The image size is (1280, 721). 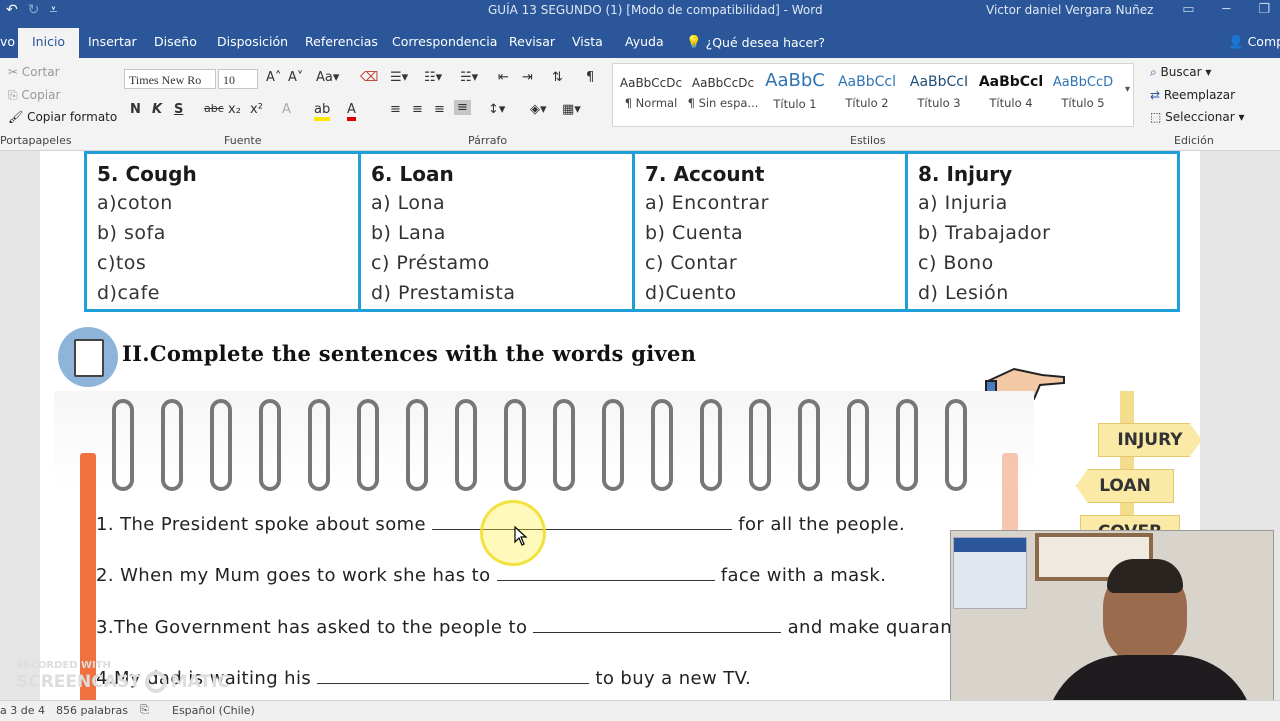 I want to click on subscript-button: x₂, so click(x=234, y=109).